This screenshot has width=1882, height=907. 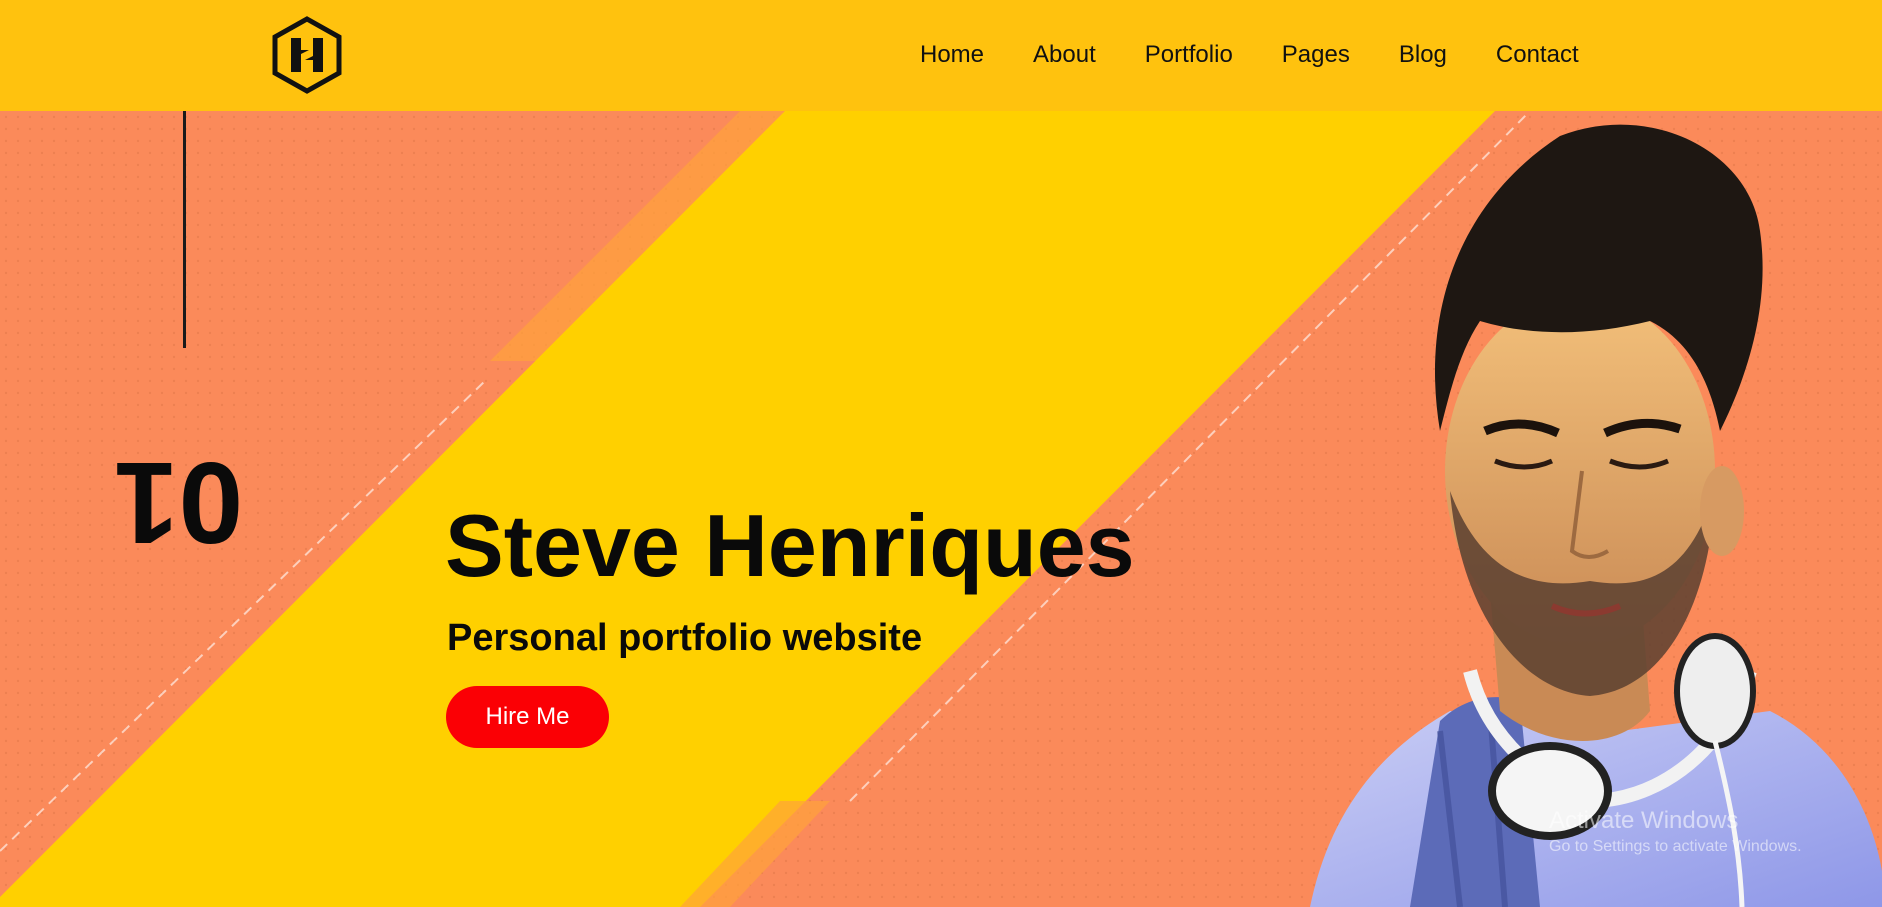 I want to click on nav-about: About, so click(x=1064, y=55).